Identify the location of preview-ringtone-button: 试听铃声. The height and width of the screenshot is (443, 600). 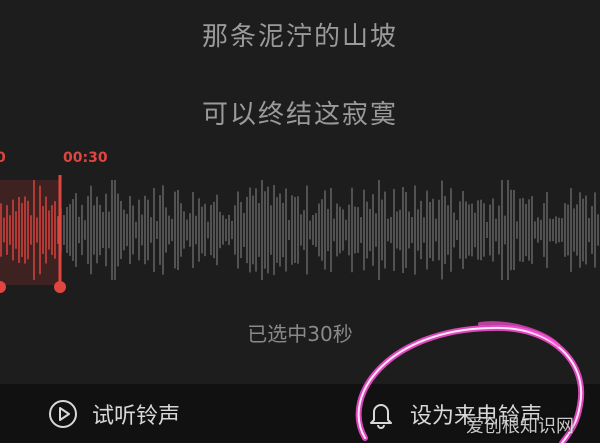
(114, 413).